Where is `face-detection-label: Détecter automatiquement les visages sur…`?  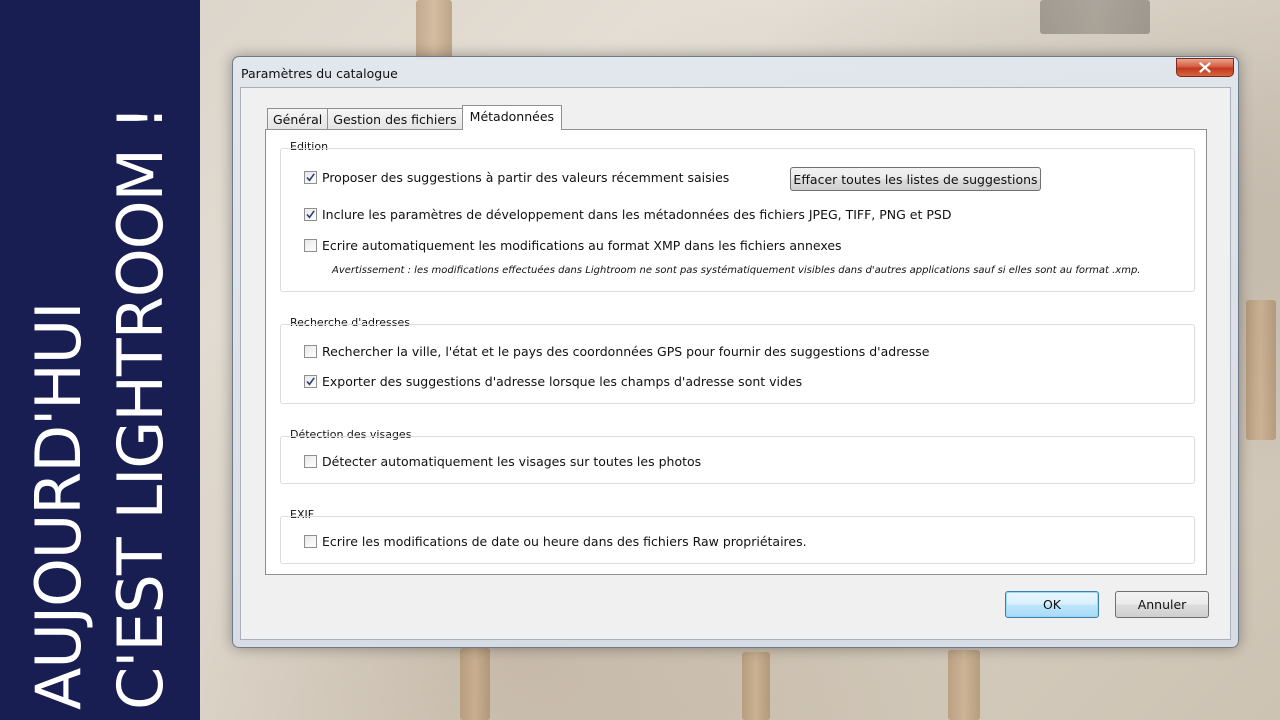
face-detection-label: Détecter automatiquement les visages sur… is located at coordinates (512, 461).